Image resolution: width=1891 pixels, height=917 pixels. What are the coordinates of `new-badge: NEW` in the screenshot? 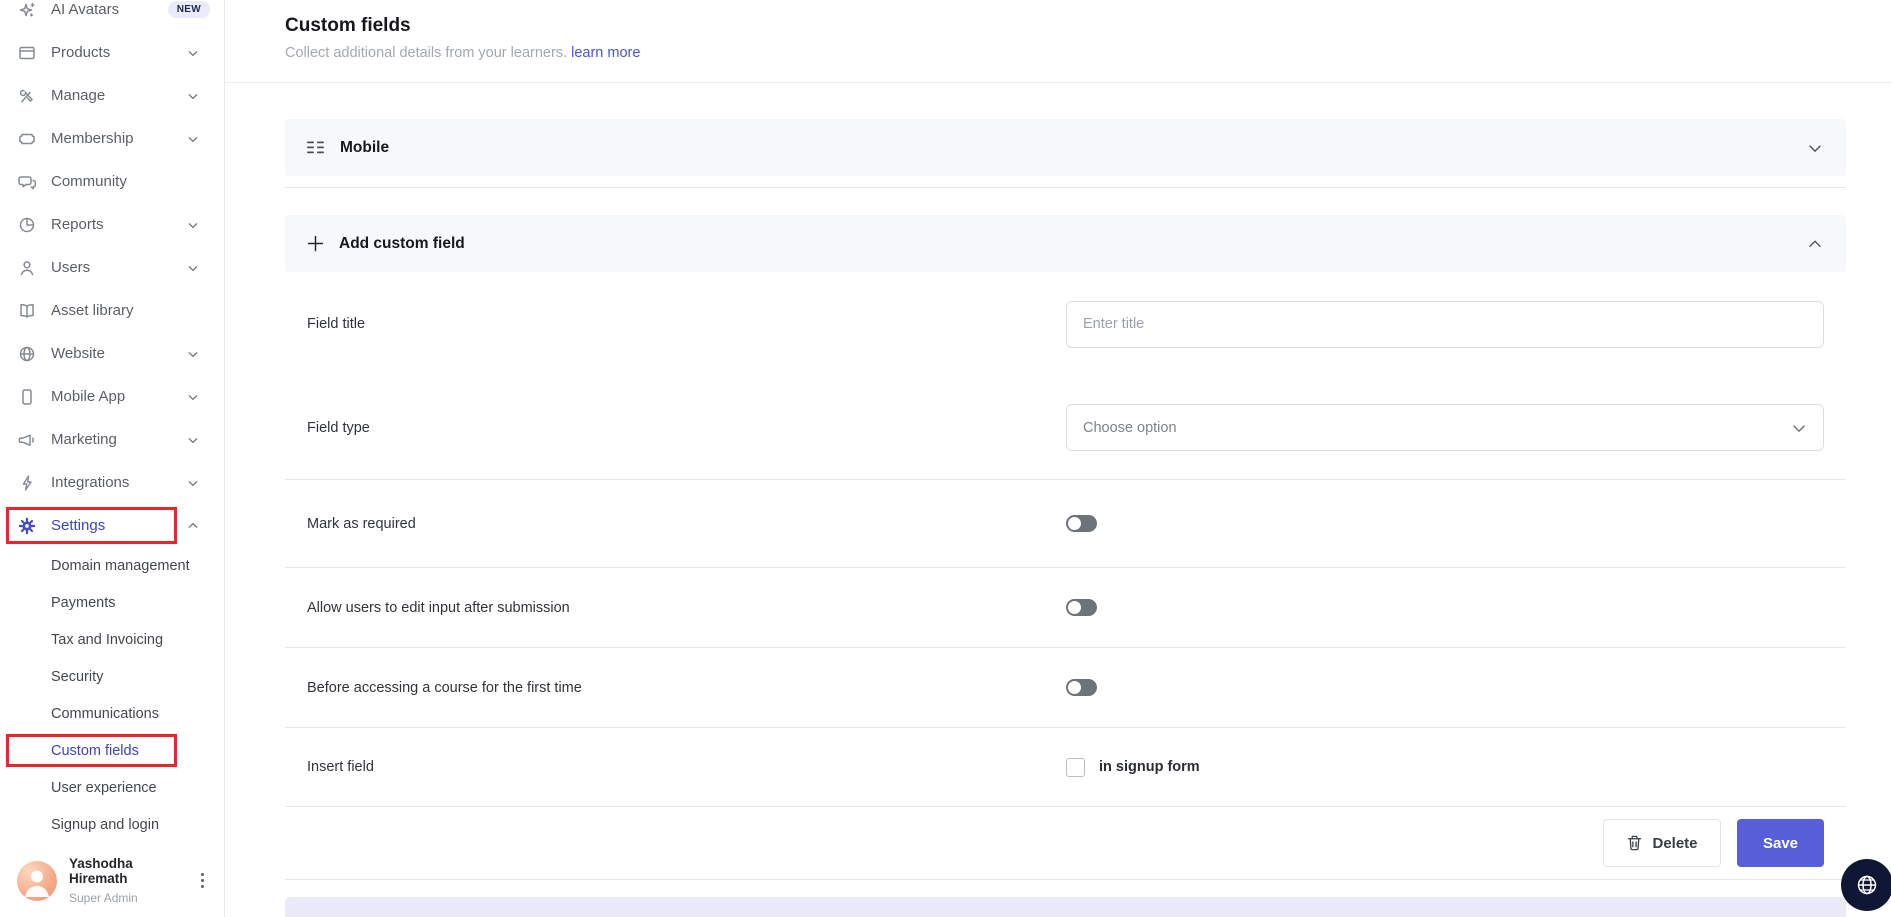 It's located at (188, 9).